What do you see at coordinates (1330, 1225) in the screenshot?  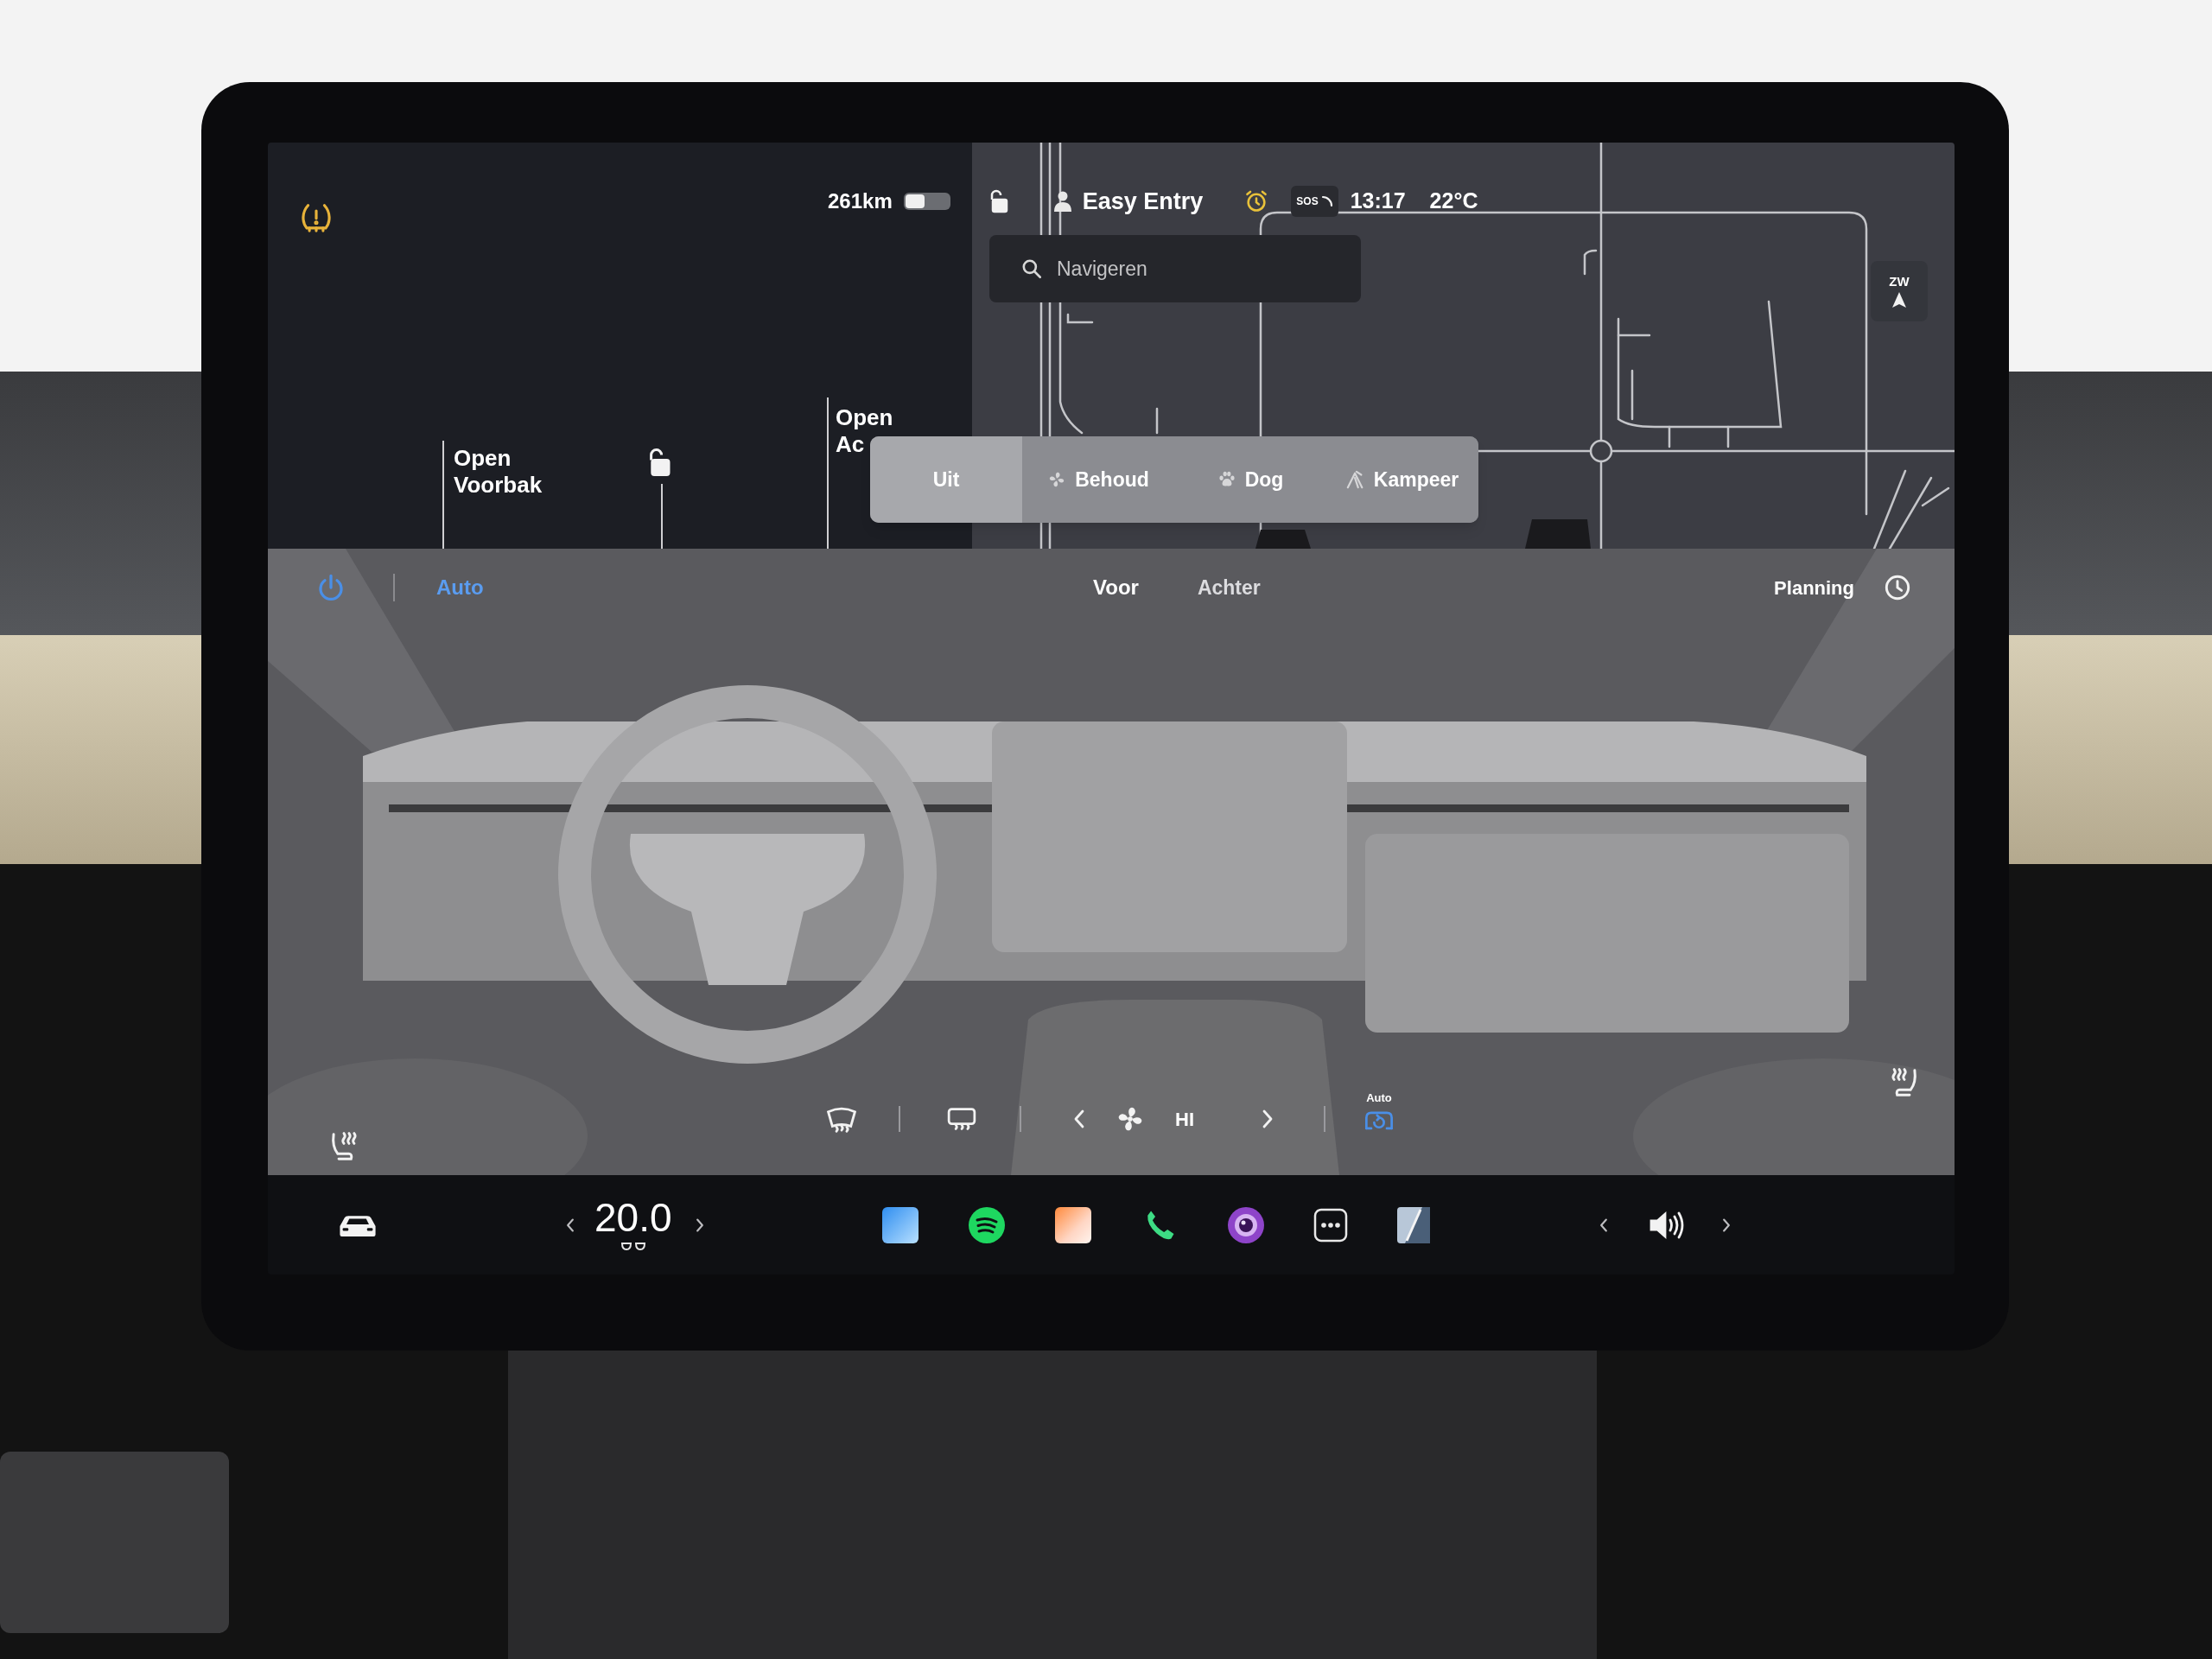 I see `more-icon` at bounding box center [1330, 1225].